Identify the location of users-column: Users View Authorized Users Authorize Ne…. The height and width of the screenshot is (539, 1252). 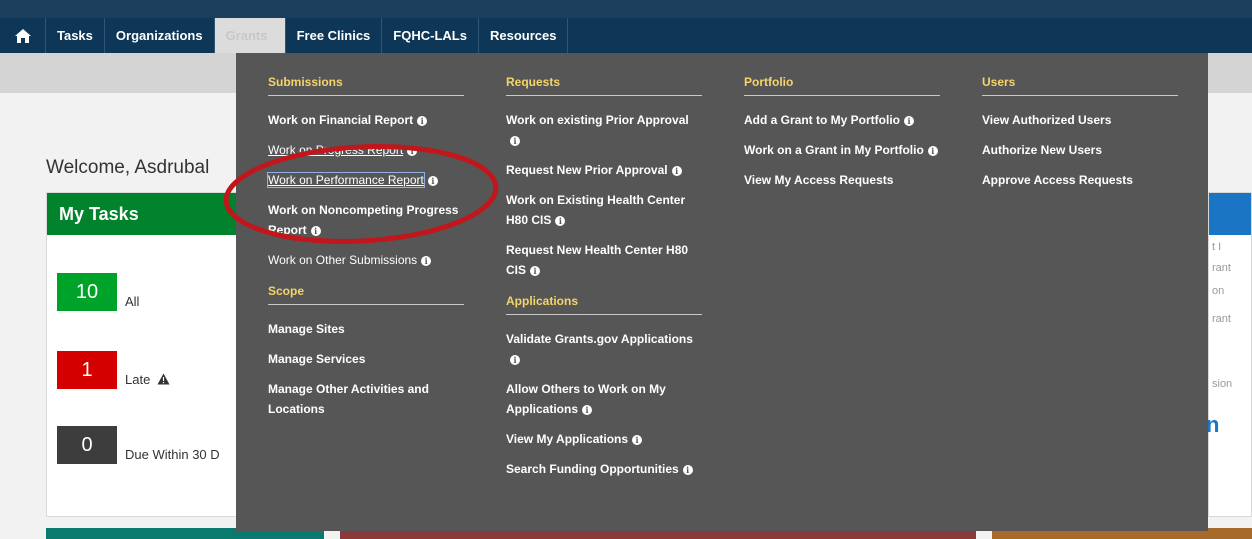
(1080, 126).